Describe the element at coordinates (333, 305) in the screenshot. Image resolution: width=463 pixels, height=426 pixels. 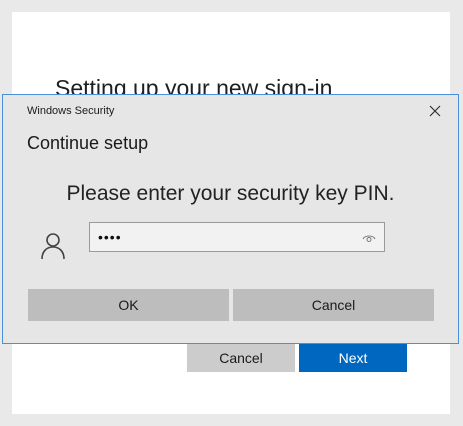
I see `cancel-button: Cancel` at that location.